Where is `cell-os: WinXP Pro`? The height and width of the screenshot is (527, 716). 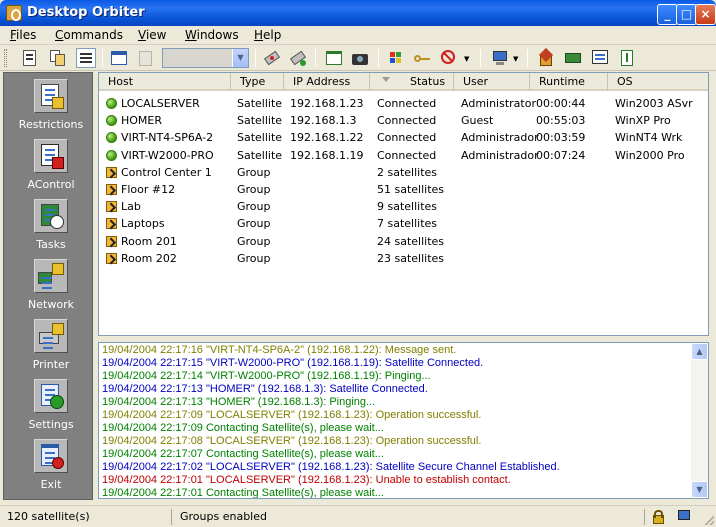
cell-os: WinXP Pro is located at coordinates (643, 121).